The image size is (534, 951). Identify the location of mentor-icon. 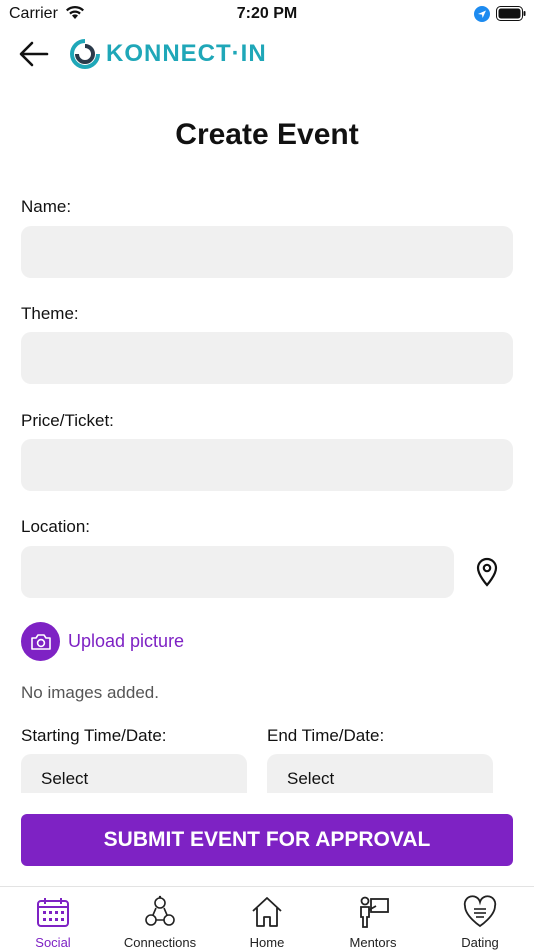
(374, 912).